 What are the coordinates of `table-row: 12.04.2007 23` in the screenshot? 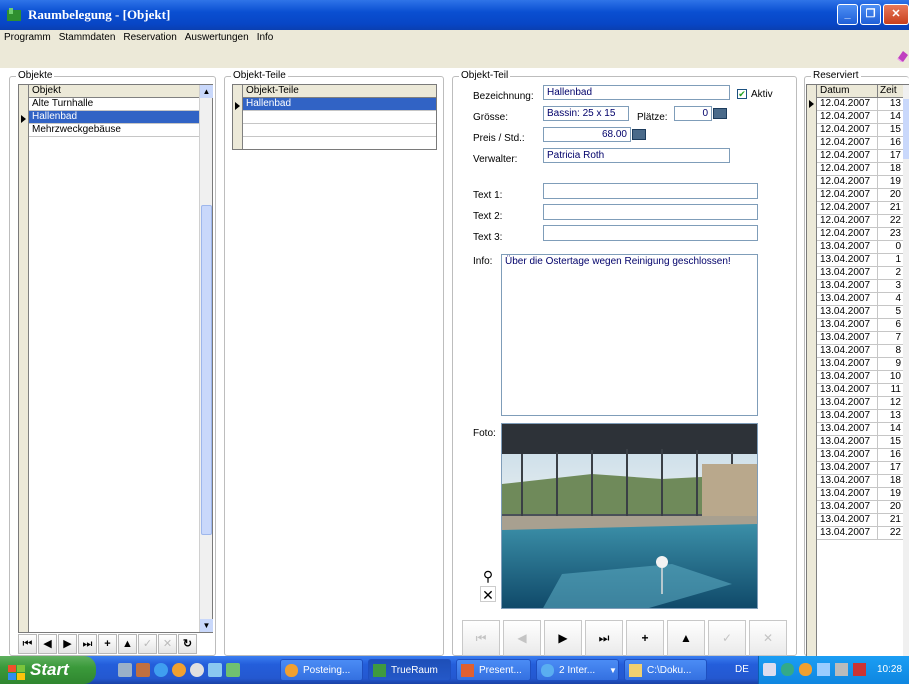 It's located at (860, 234).